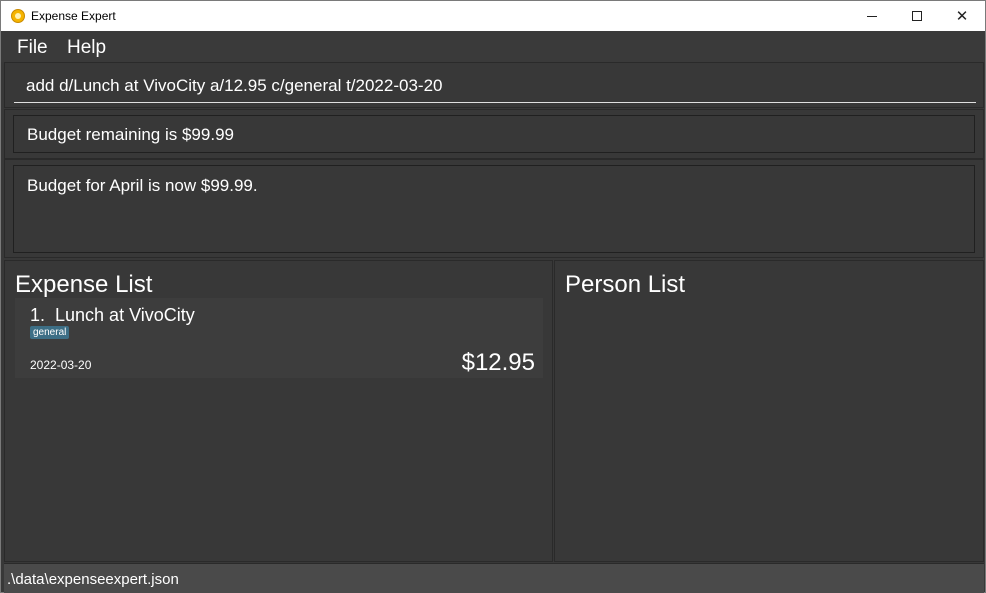 Image resolution: width=986 pixels, height=593 pixels. What do you see at coordinates (493, 16) in the screenshot?
I see `title-bar: Expense Expert ✕` at bounding box center [493, 16].